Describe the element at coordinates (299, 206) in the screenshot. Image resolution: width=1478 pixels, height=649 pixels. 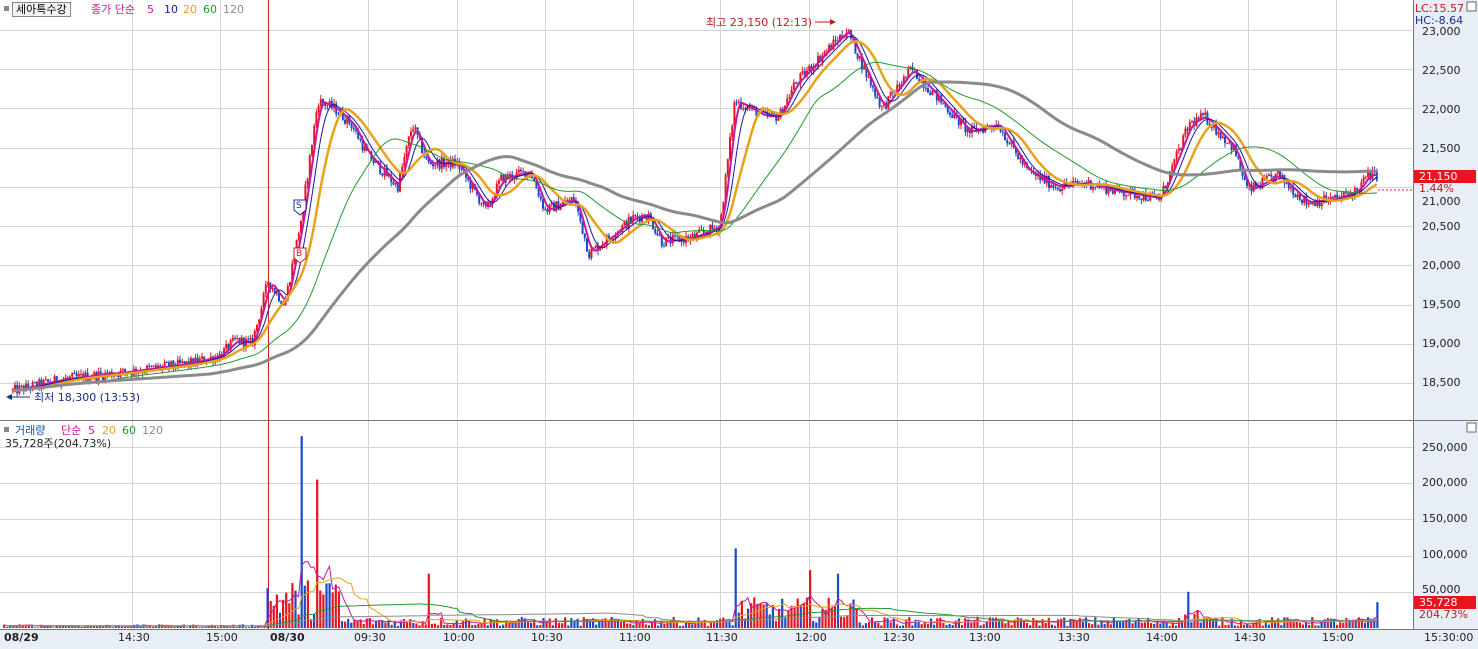
I see `sell-marker: S` at that location.